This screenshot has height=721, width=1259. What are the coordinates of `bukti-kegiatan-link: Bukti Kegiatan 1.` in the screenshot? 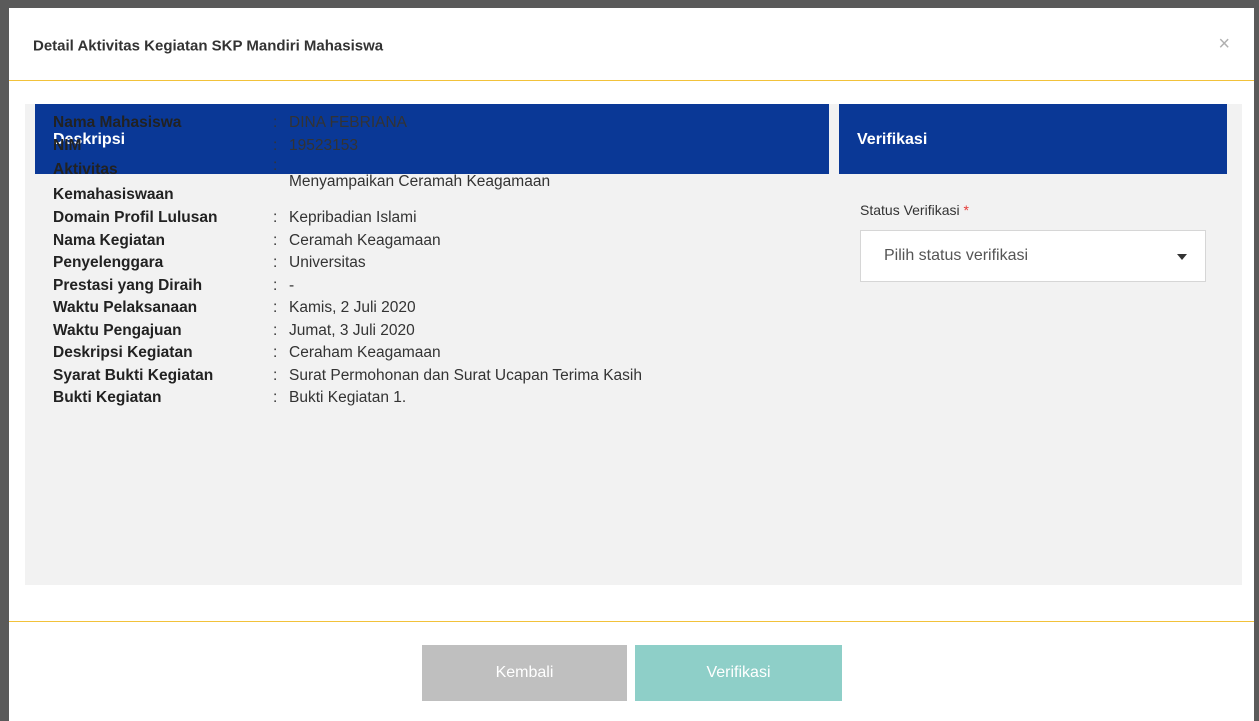 It's located at (347, 398).